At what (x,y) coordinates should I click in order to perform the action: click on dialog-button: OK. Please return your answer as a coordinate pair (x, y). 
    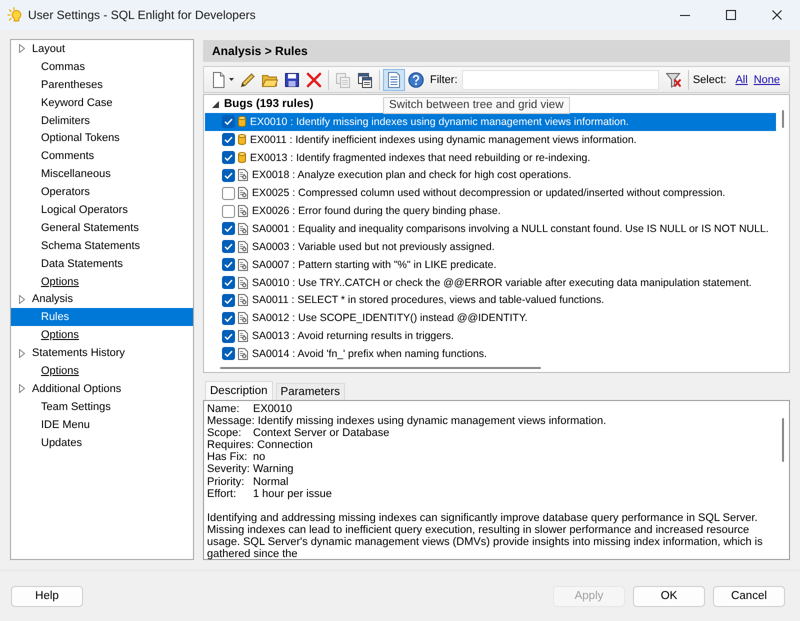
    Looking at the image, I should click on (669, 596).